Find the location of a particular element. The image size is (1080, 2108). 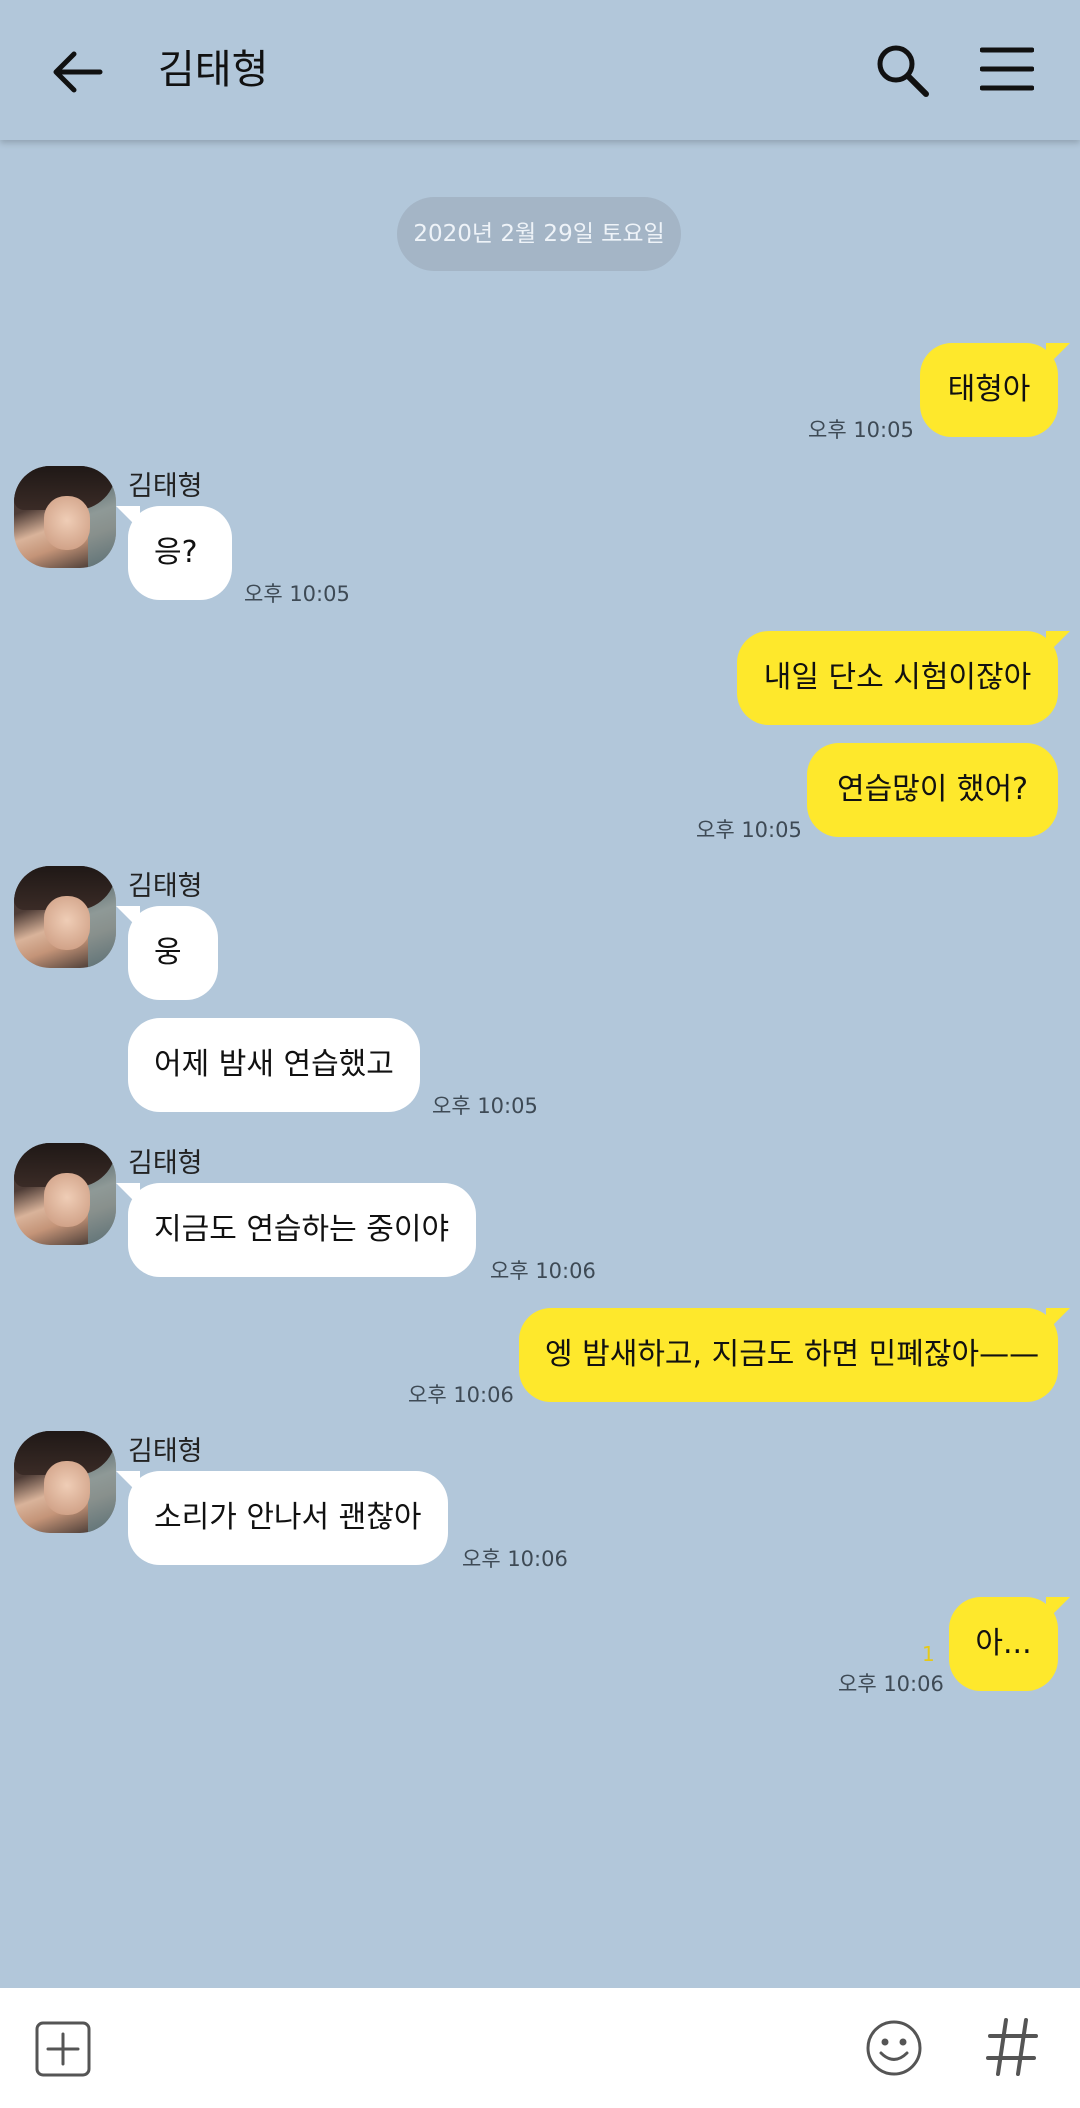

plus-icon is located at coordinates (63, 2049).